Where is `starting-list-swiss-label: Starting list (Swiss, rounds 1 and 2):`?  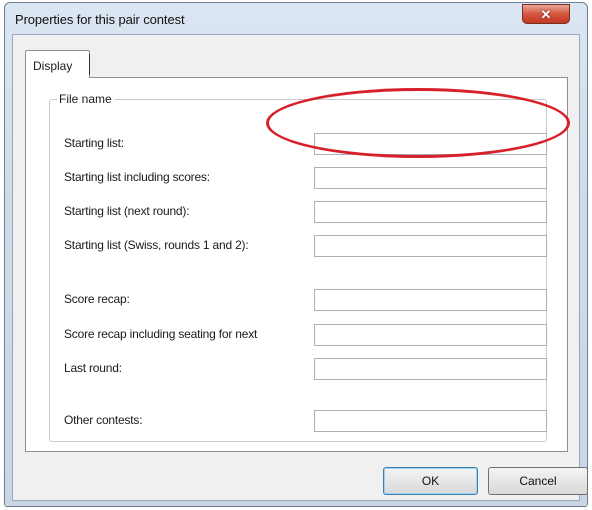
starting-list-swiss-label: Starting list (Swiss, rounds 1 and 2): is located at coordinates (156, 245).